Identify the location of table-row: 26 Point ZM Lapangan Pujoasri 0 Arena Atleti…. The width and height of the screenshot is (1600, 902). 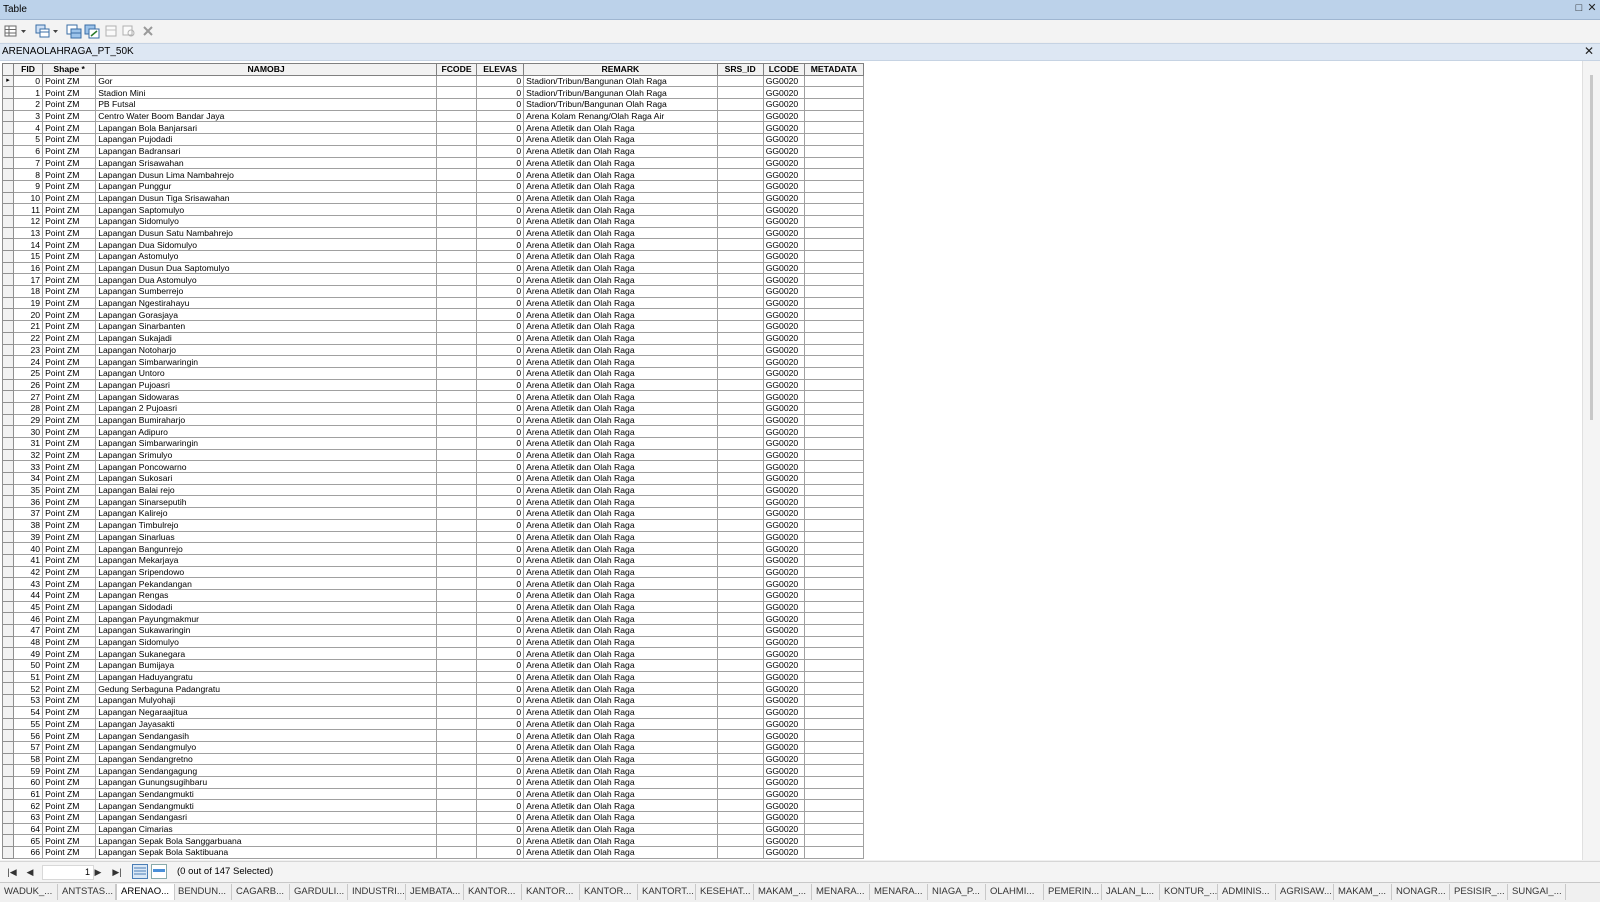
(433, 385).